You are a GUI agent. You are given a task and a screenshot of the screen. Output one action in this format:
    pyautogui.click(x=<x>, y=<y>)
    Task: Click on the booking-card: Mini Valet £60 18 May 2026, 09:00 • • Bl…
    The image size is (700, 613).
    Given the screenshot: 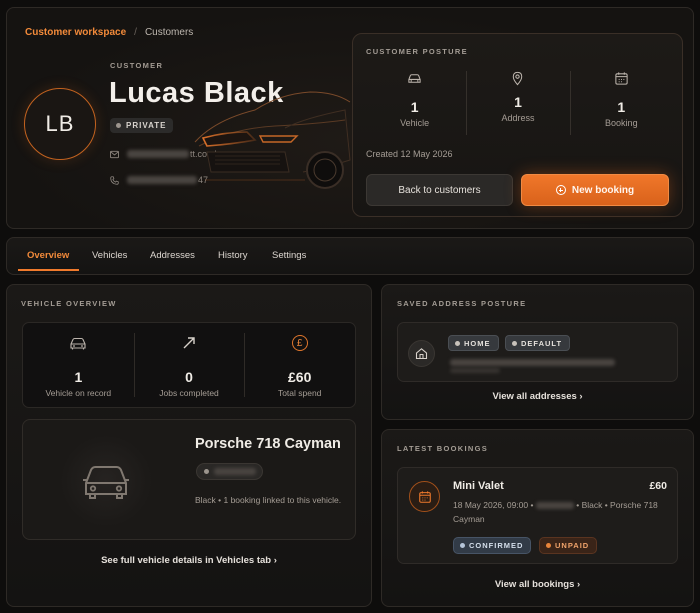 What is the action you would take?
    pyautogui.click(x=537, y=515)
    